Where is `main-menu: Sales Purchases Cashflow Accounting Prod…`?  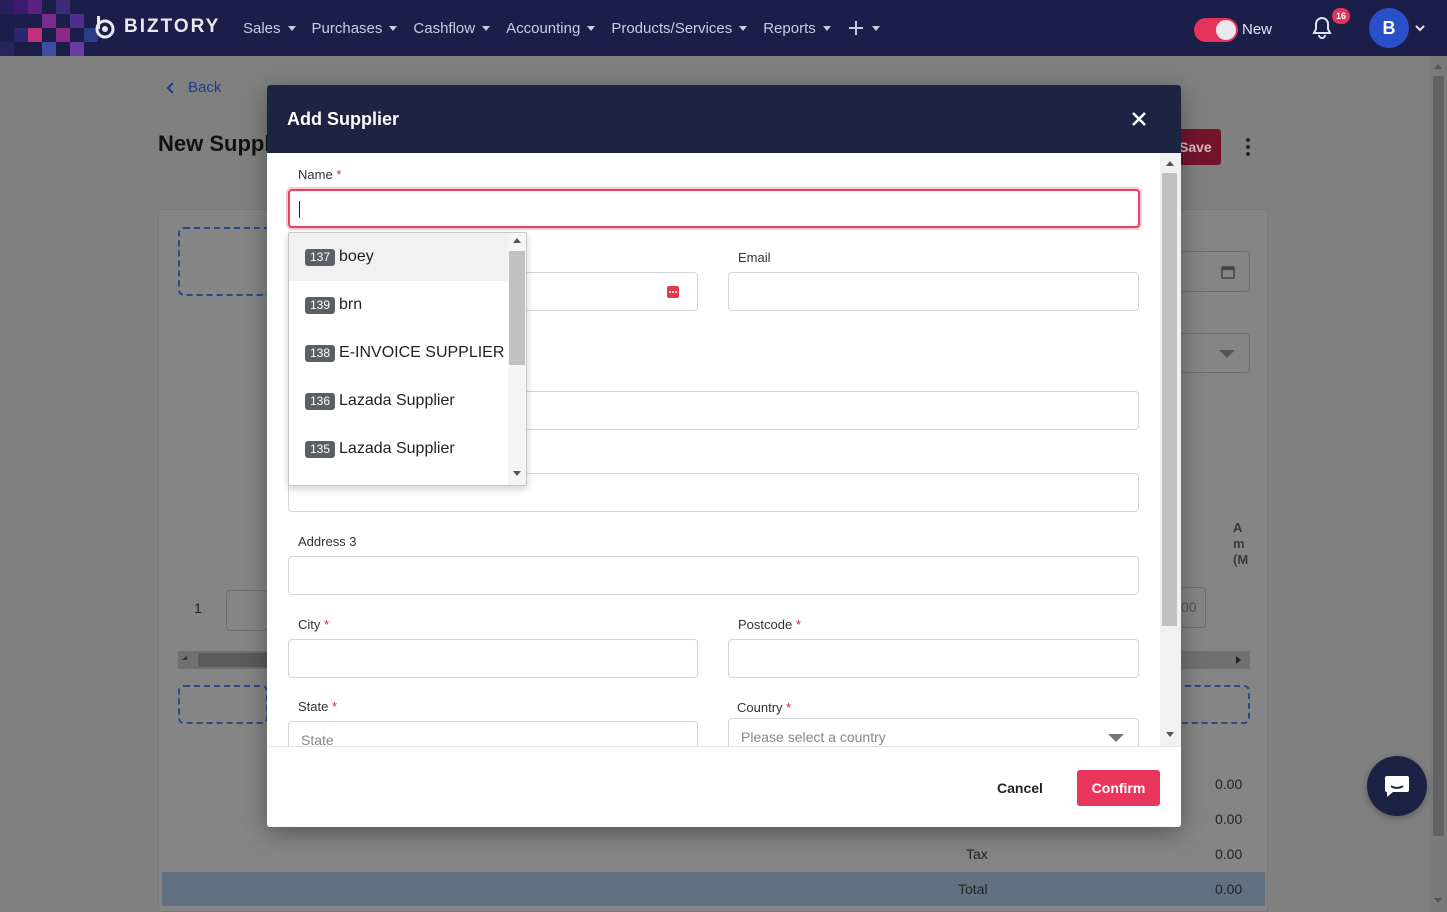
main-menu: Sales Purchases Cashflow Accounting Prod… is located at coordinates (569, 28).